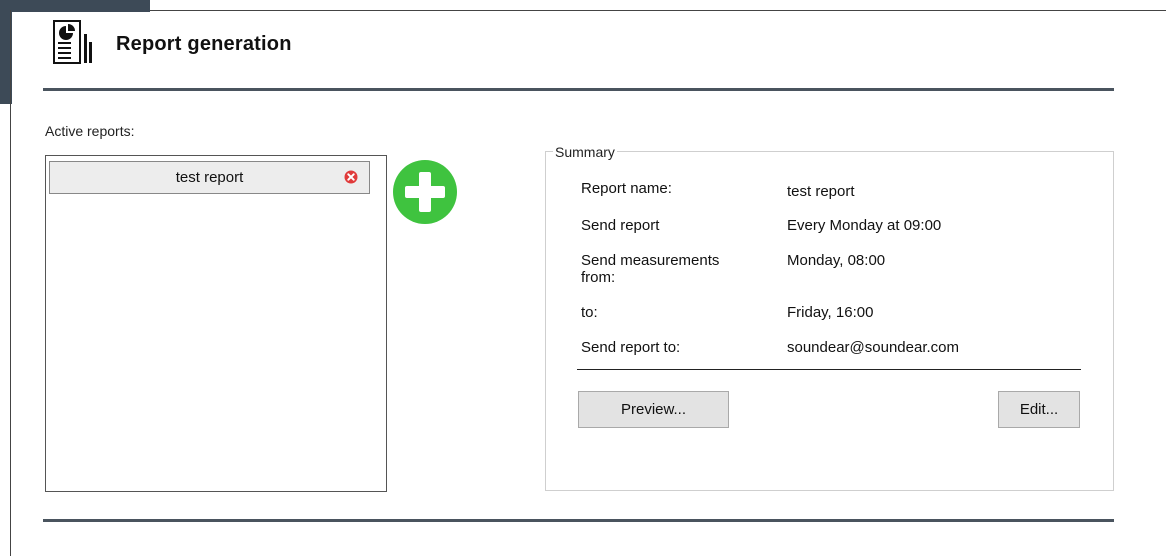 Image resolution: width=1166 pixels, height=556 pixels. Describe the element at coordinates (72, 42) in the screenshot. I see `report-document-icon` at that location.